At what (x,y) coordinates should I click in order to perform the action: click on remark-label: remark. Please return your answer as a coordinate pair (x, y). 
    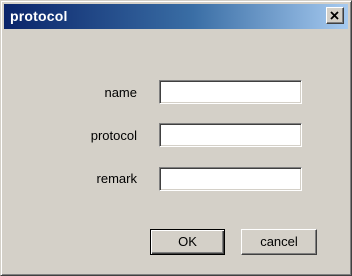
    Looking at the image, I should click on (116, 178).